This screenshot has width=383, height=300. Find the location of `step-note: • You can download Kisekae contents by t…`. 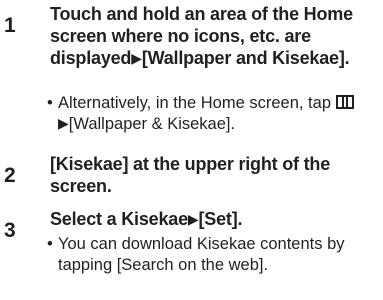

step-note: • You can download Kisekae contents by t… is located at coordinates (213, 255).